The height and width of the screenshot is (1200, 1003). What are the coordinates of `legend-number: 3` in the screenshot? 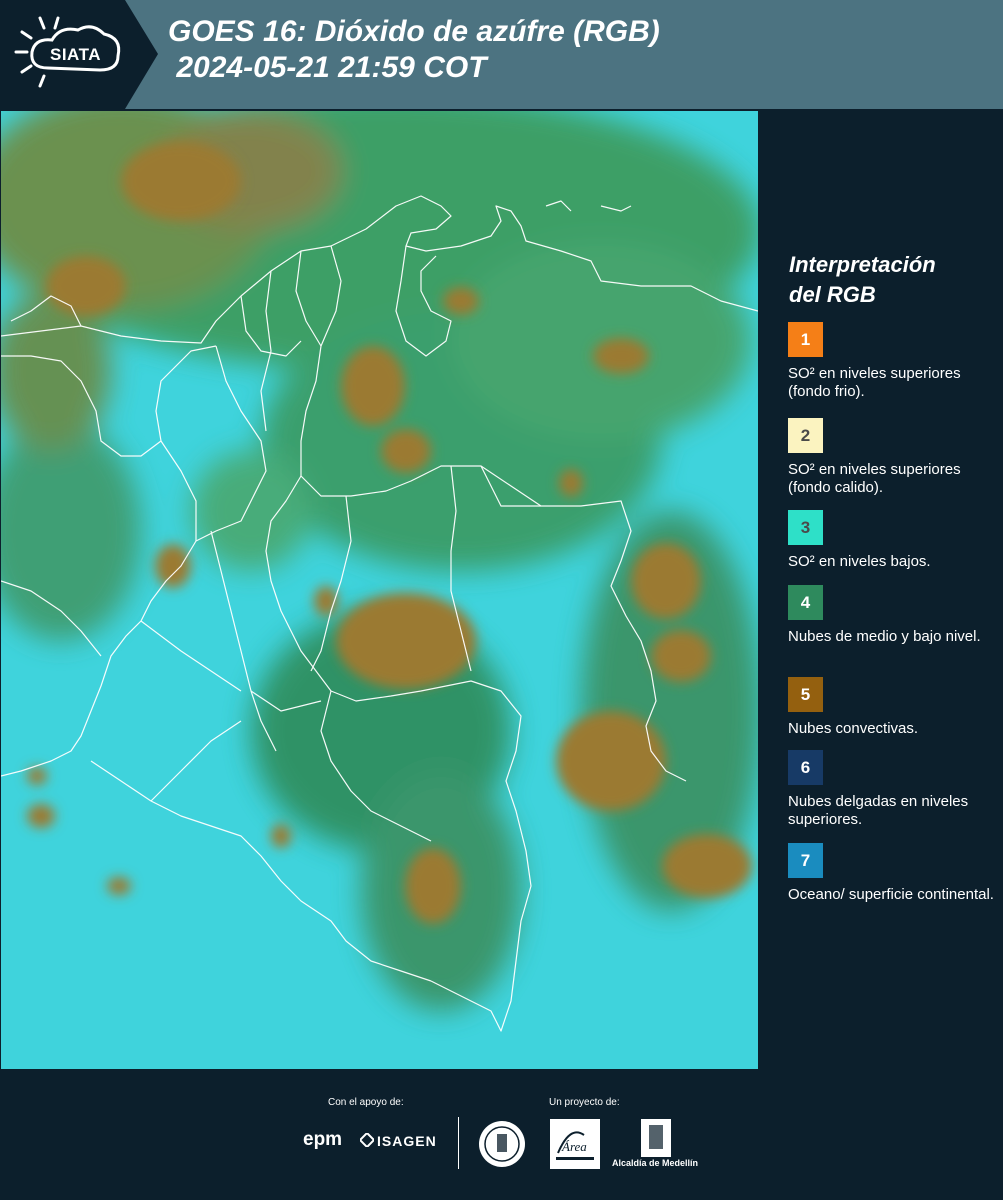 It's located at (805, 527).